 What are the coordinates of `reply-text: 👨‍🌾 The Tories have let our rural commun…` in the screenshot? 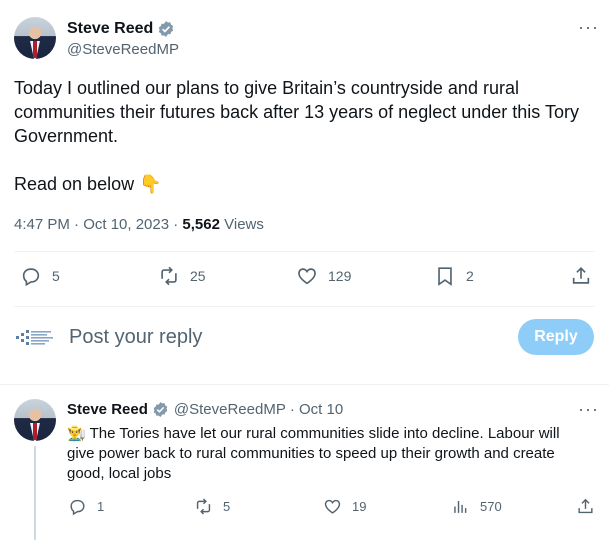 It's located at (327, 454).